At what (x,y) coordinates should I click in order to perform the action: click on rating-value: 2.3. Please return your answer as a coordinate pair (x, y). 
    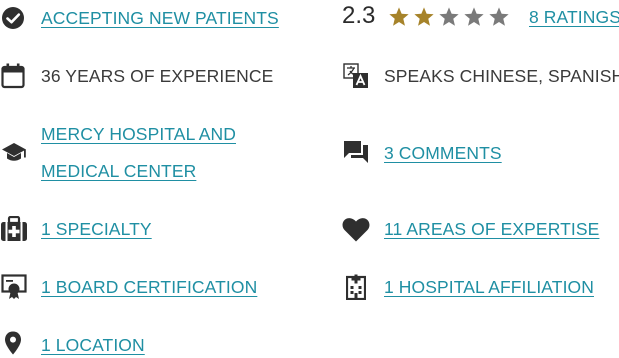
    Looking at the image, I should click on (359, 15).